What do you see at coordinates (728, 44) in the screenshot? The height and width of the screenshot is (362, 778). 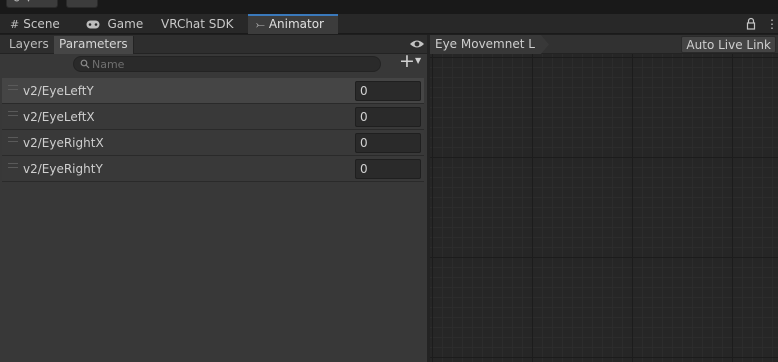 I see `auto-live-link-button: Auto Live Link` at bounding box center [728, 44].